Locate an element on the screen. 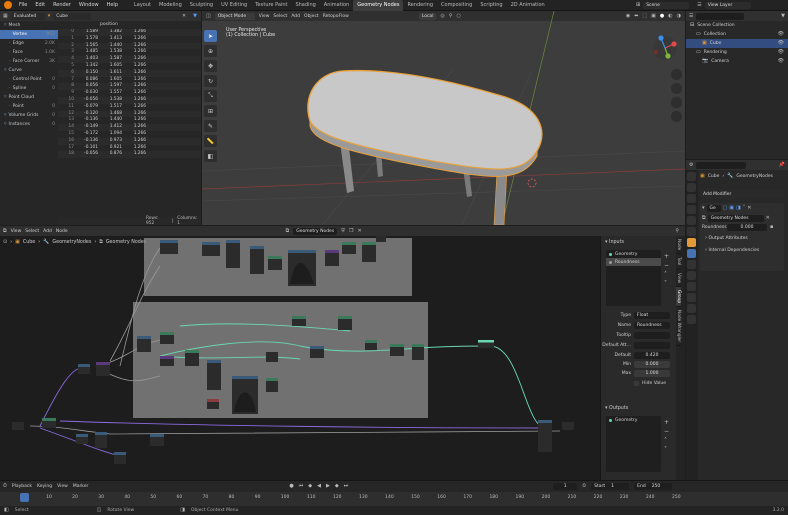  edit-mode-icon: ▢ is located at coordinates (725, 208).